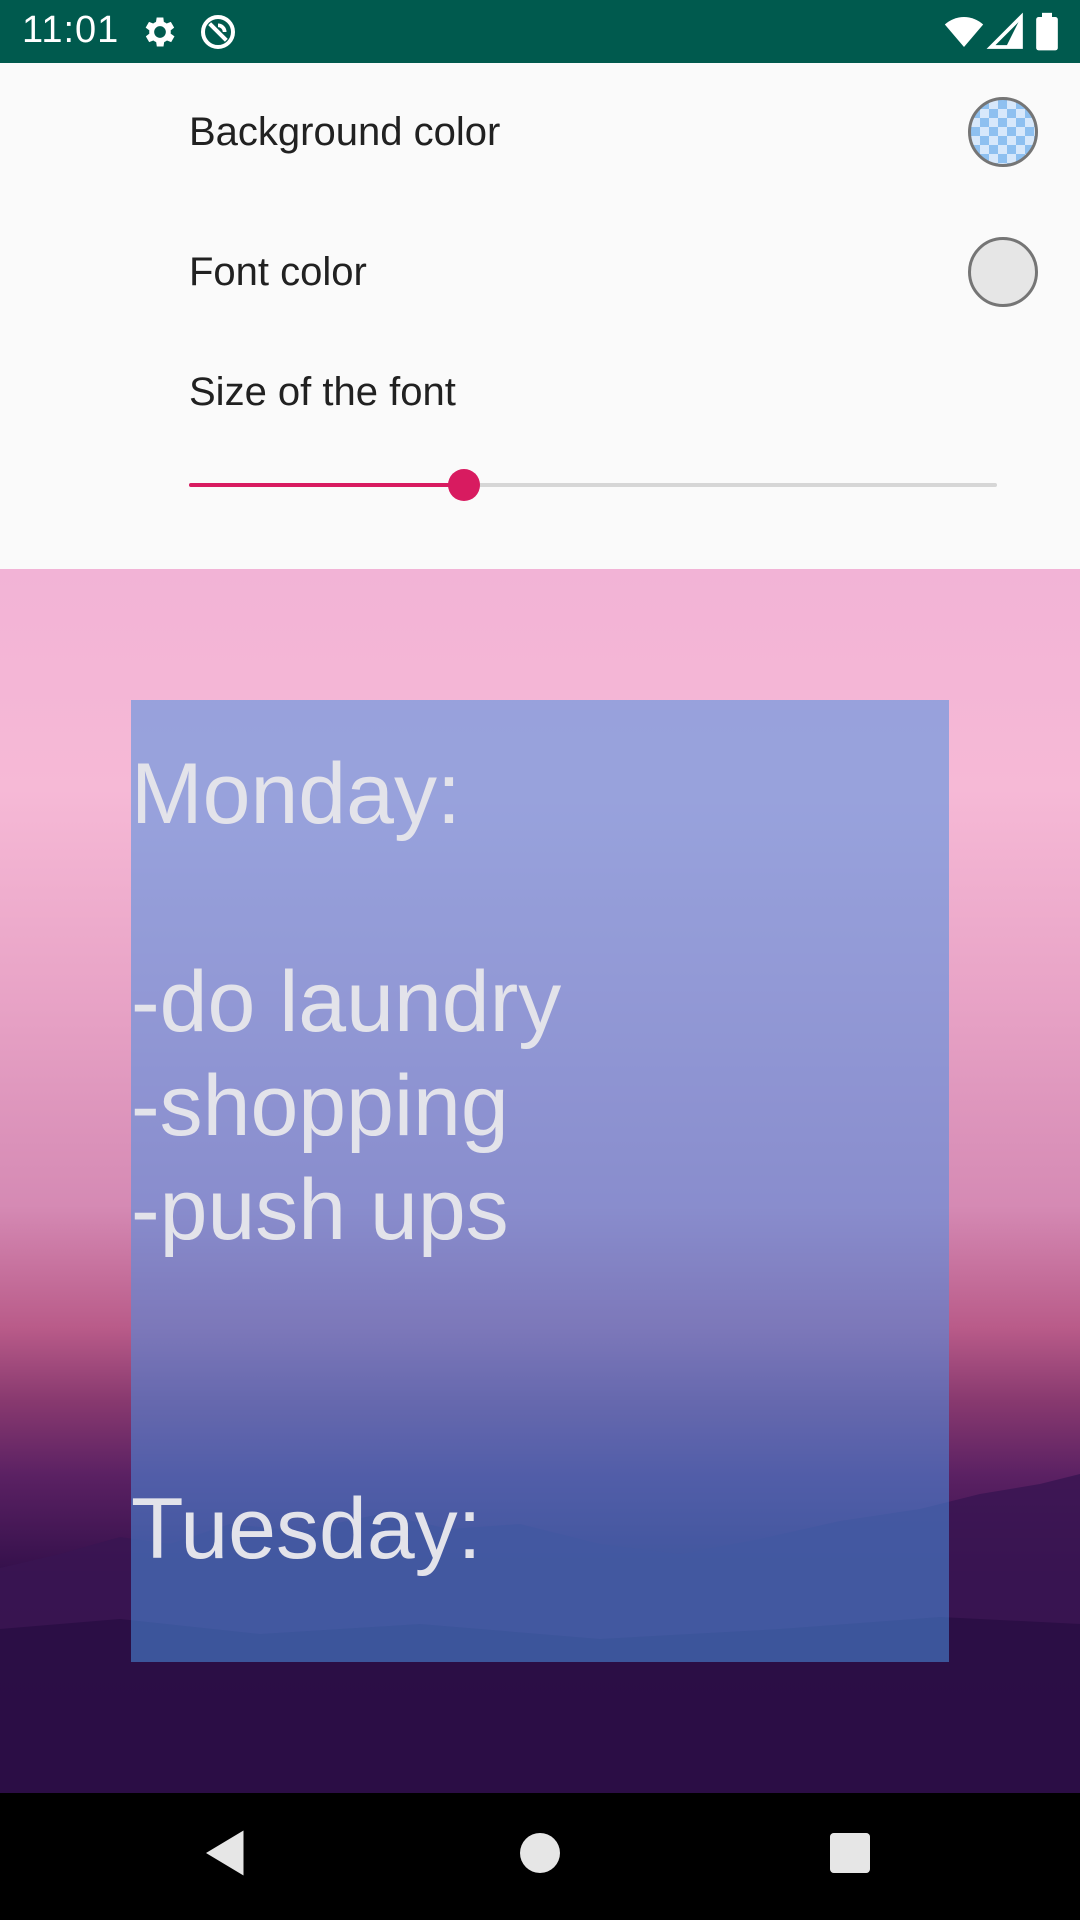  Describe the element at coordinates (278, 272) in the screenshot. I see `font-color-label: Font color` at that location.